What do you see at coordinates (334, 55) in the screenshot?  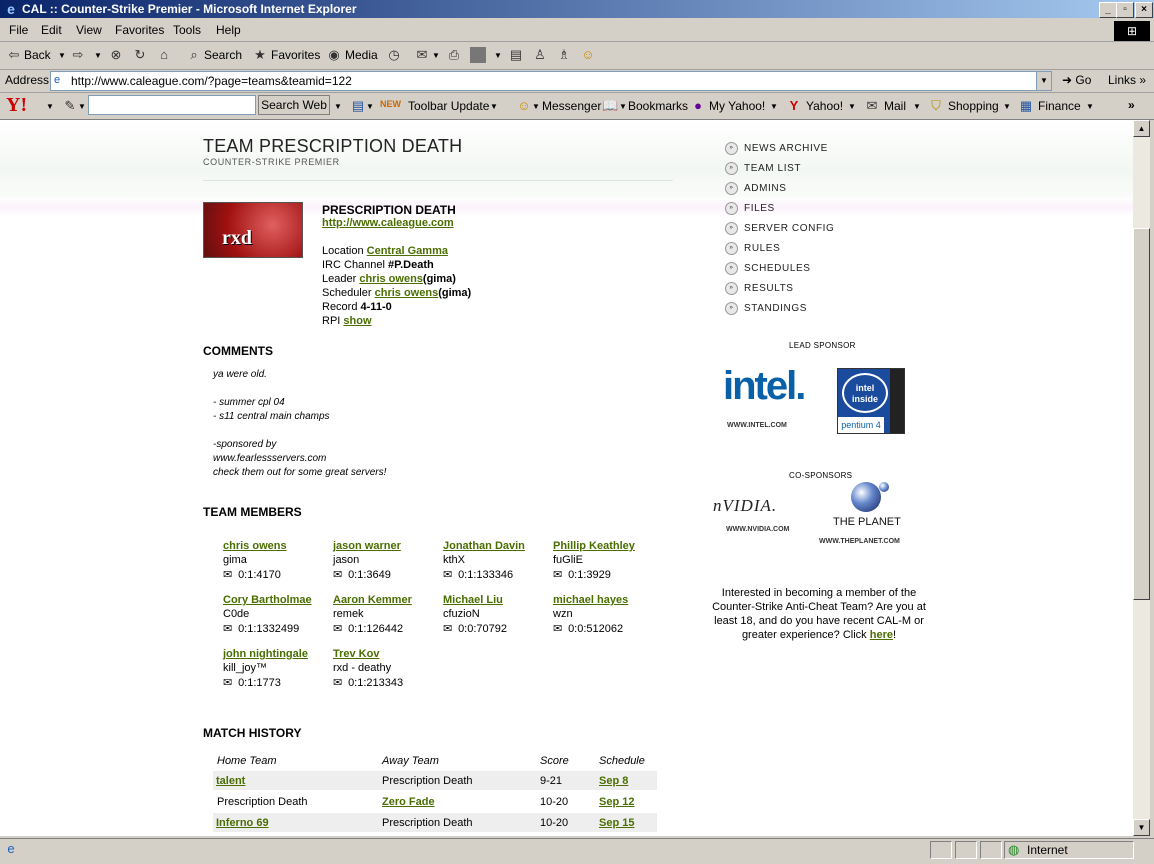 I see `media-icon: ◉` at bounding box center [334, 55].